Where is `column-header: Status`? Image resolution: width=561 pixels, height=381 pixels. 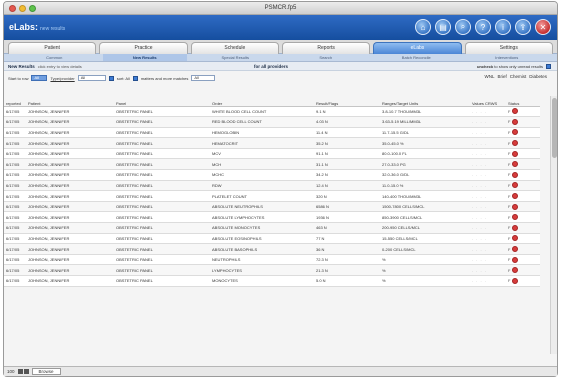
column-header: Status is located at coordinates (523, 101).